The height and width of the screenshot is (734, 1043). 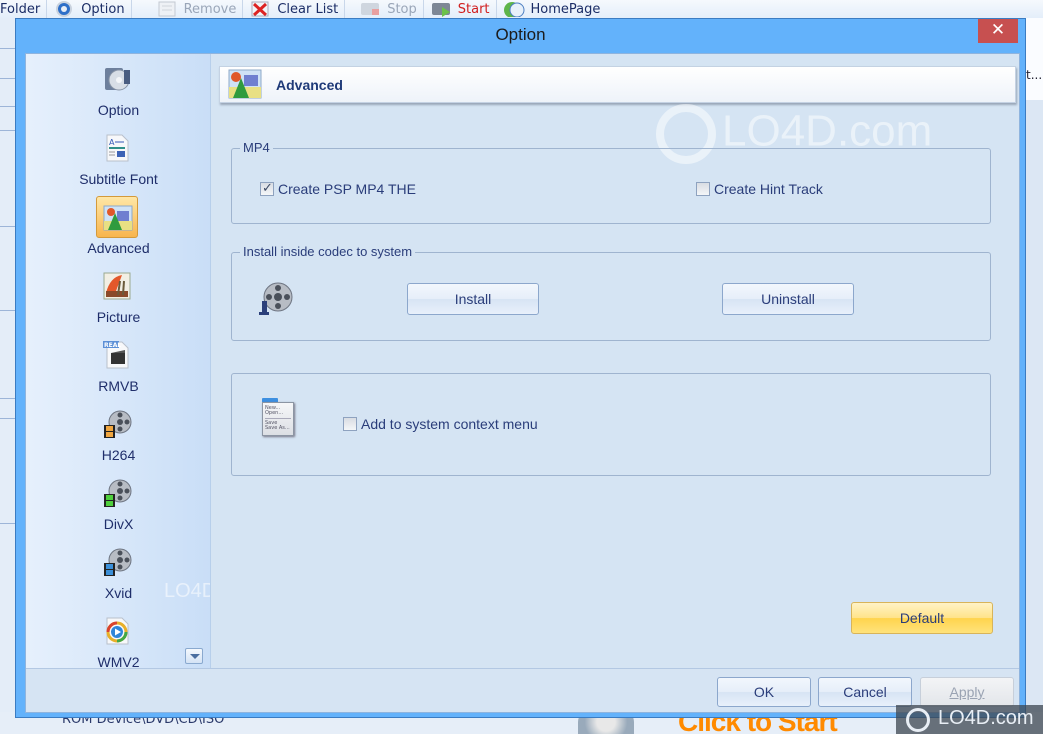 I want to click on background-app-left-panel, so click(x=8, y=368).